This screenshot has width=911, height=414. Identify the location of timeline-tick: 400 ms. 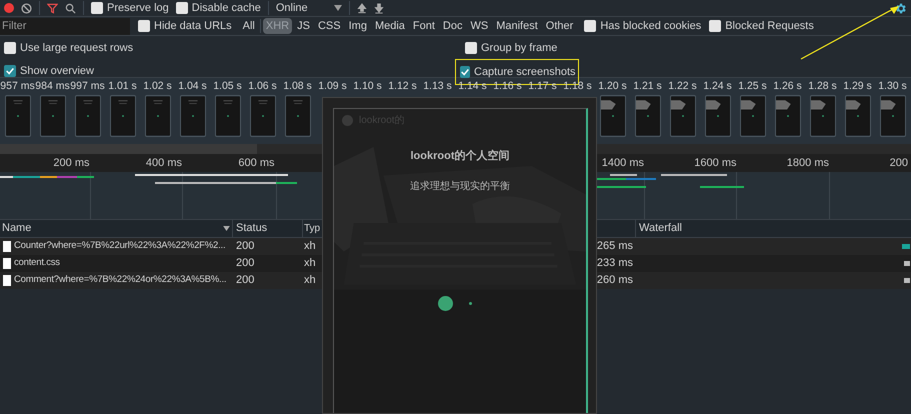
(164, 163).